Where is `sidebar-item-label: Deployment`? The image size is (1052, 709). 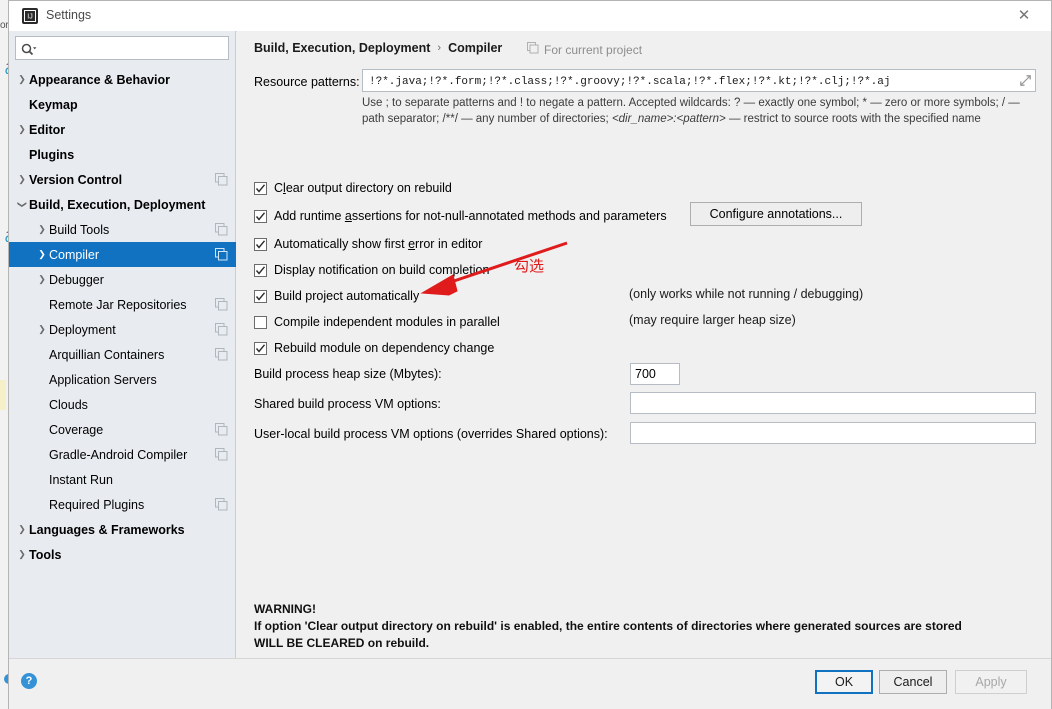 sidebar-item-label: Deployment is located at coordinates (82, 329).